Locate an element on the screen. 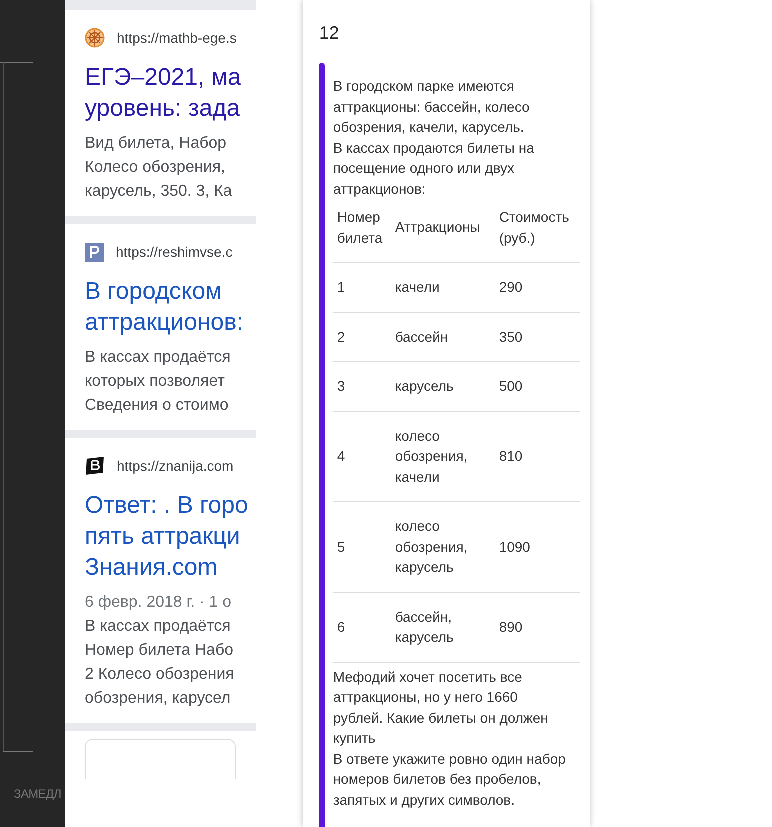 The height and width of the screenshot is (827, 772). table-cell: 500 is located at coordinates (537, 386).